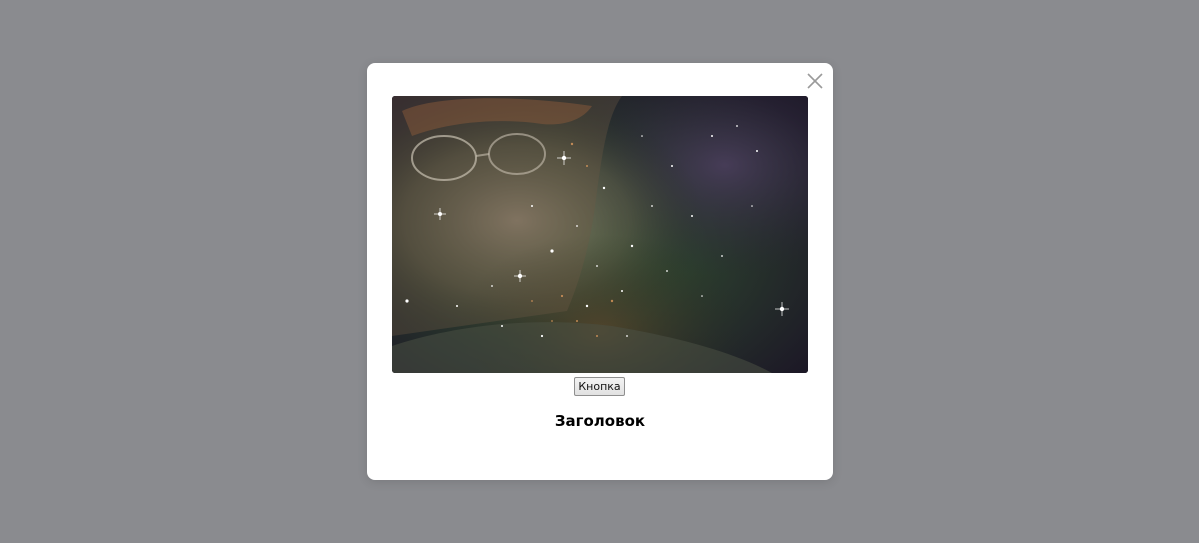 This screenshot has height=543, width=1199. I want to click on close-icon, so click(815, 81).